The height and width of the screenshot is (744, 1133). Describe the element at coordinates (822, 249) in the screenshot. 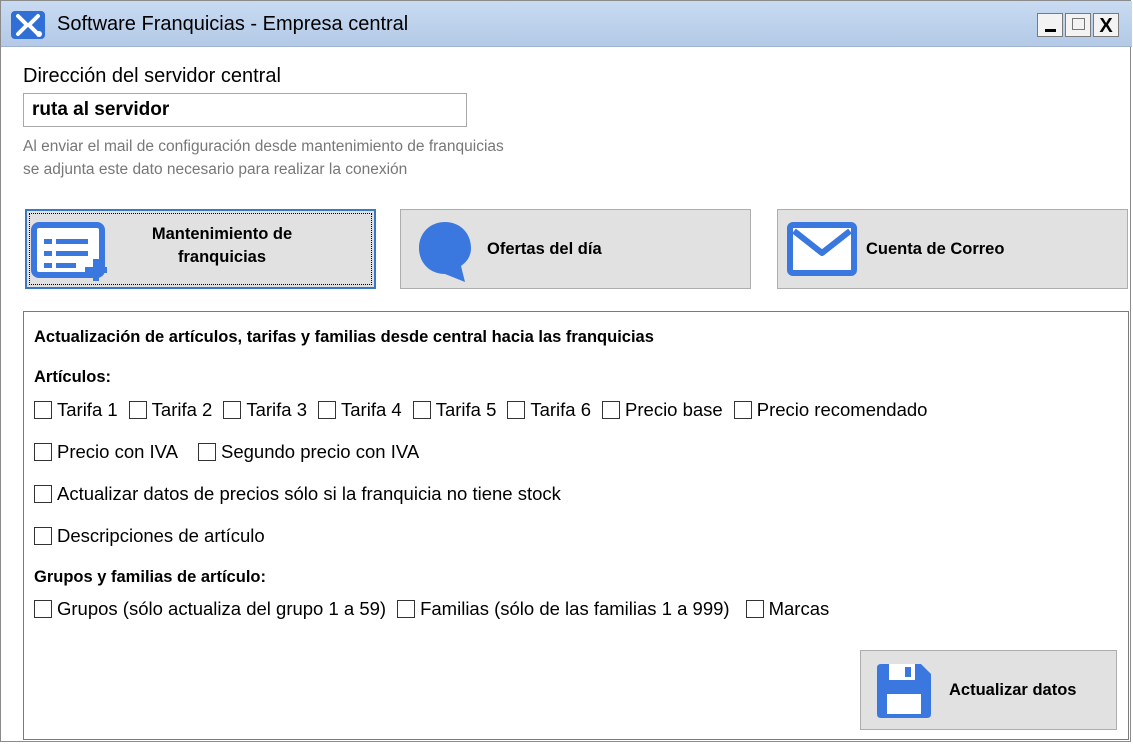

I see `mail-icon` at that location.